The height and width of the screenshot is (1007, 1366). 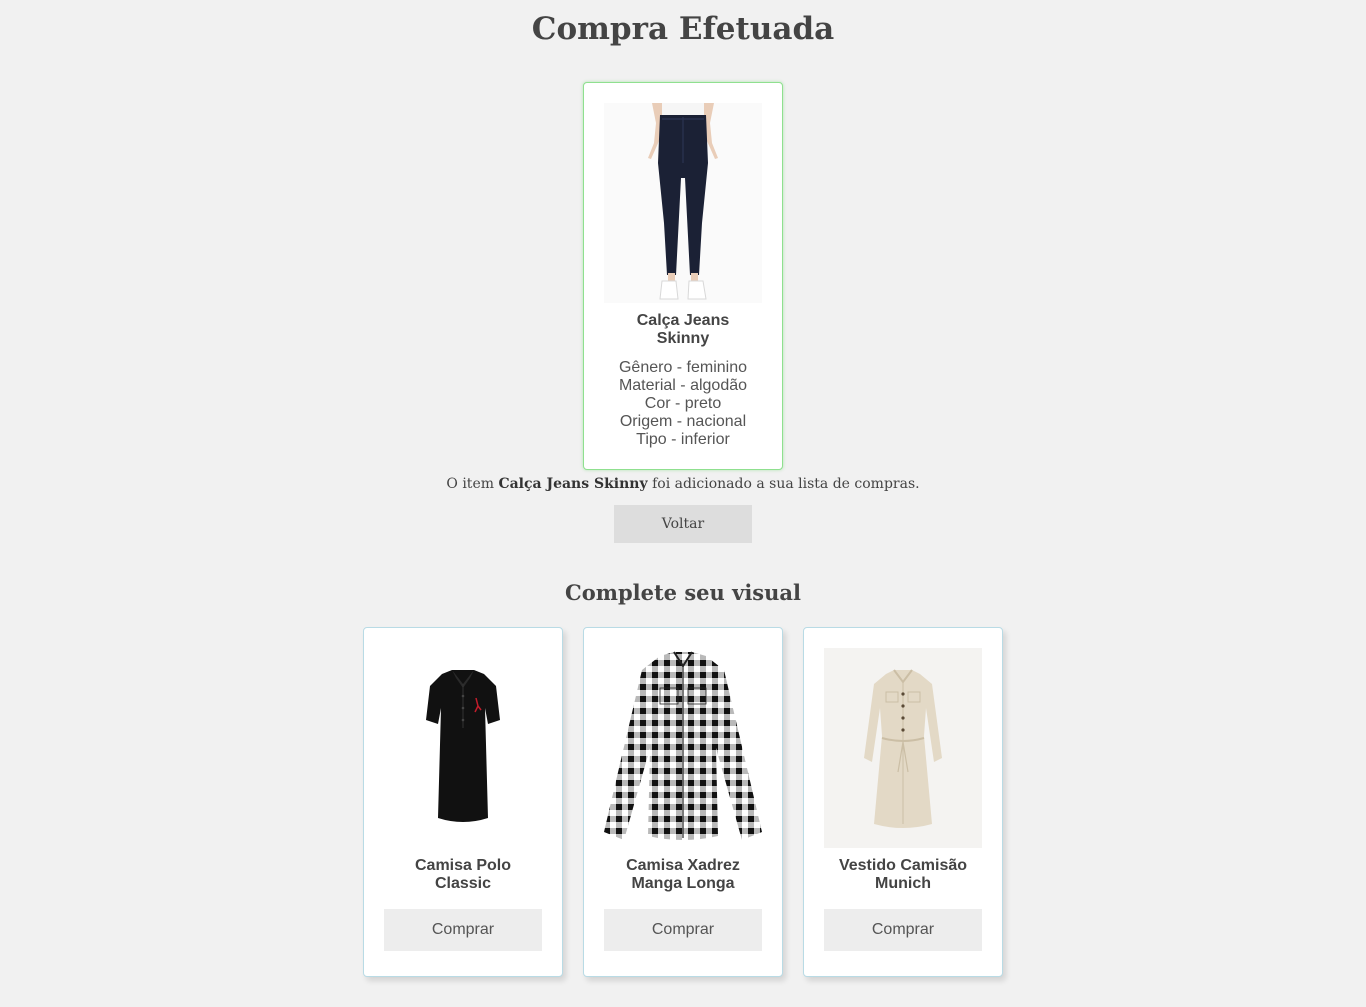 I want to click on recommendation-card: Camisa Polo Classic Comprar, so click(x=463, y=802).